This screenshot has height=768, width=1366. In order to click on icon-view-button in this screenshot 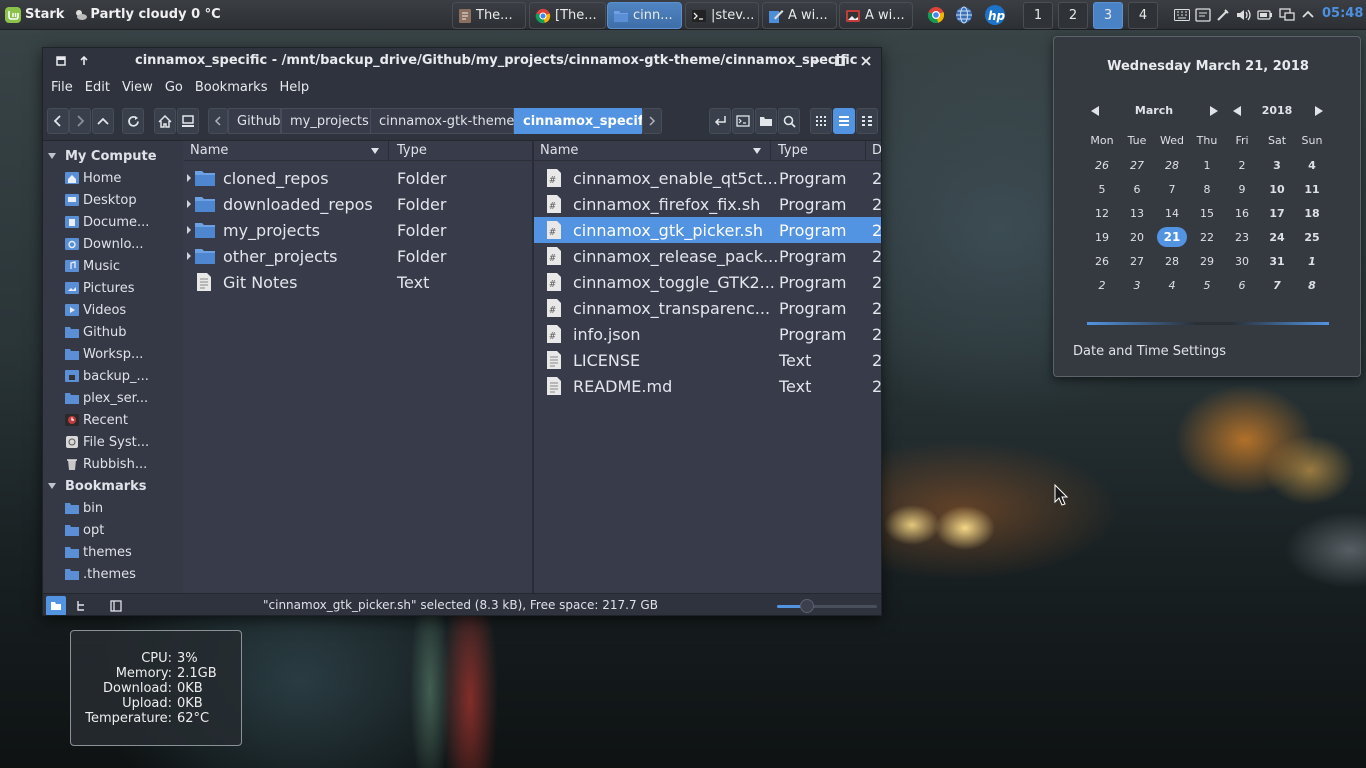, I will do `click(821, 121)`.